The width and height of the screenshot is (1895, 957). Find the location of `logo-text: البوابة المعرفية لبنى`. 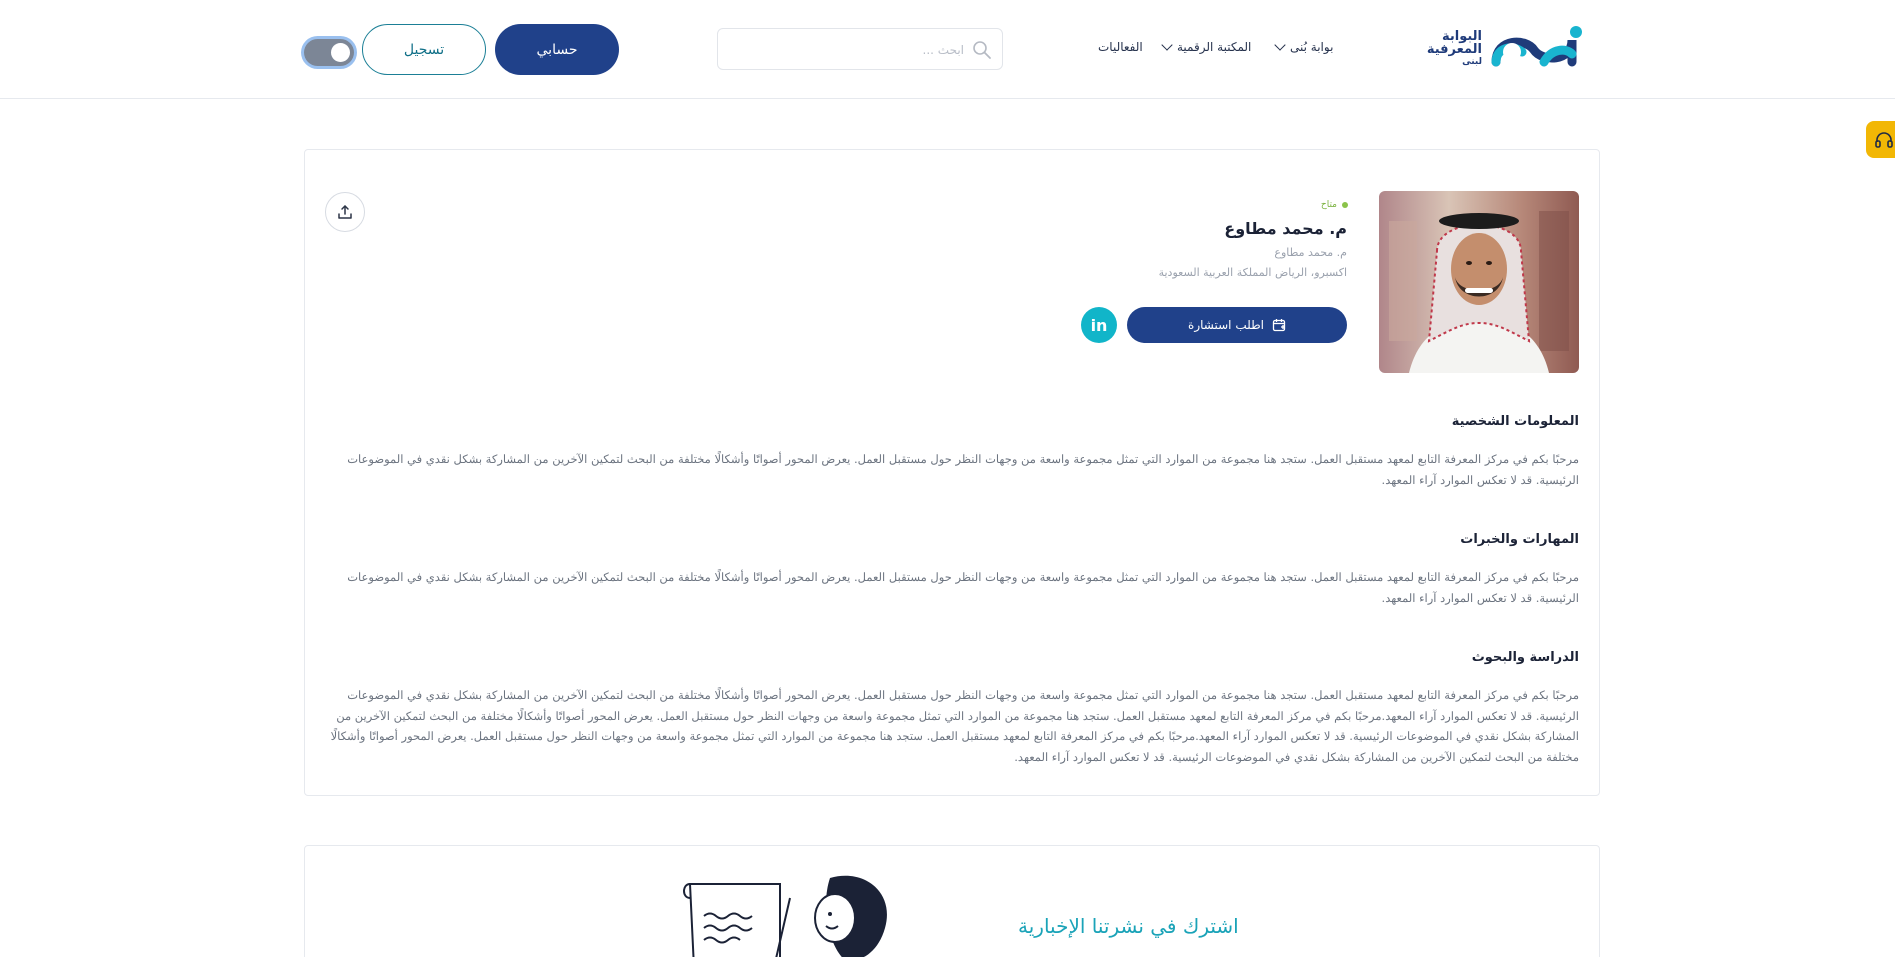

logo-text: البوابة المعرفية لبنى is located at coordinates (1454, 49).